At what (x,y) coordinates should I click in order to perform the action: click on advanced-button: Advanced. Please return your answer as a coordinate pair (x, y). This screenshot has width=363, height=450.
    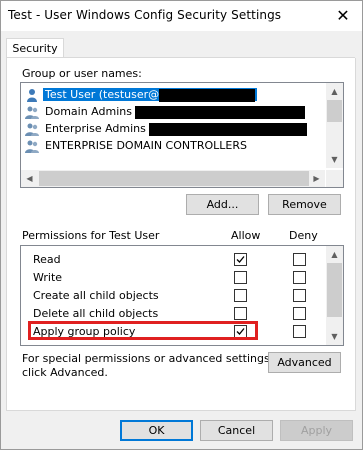
    Looking at the image, I should click on (304, 362).